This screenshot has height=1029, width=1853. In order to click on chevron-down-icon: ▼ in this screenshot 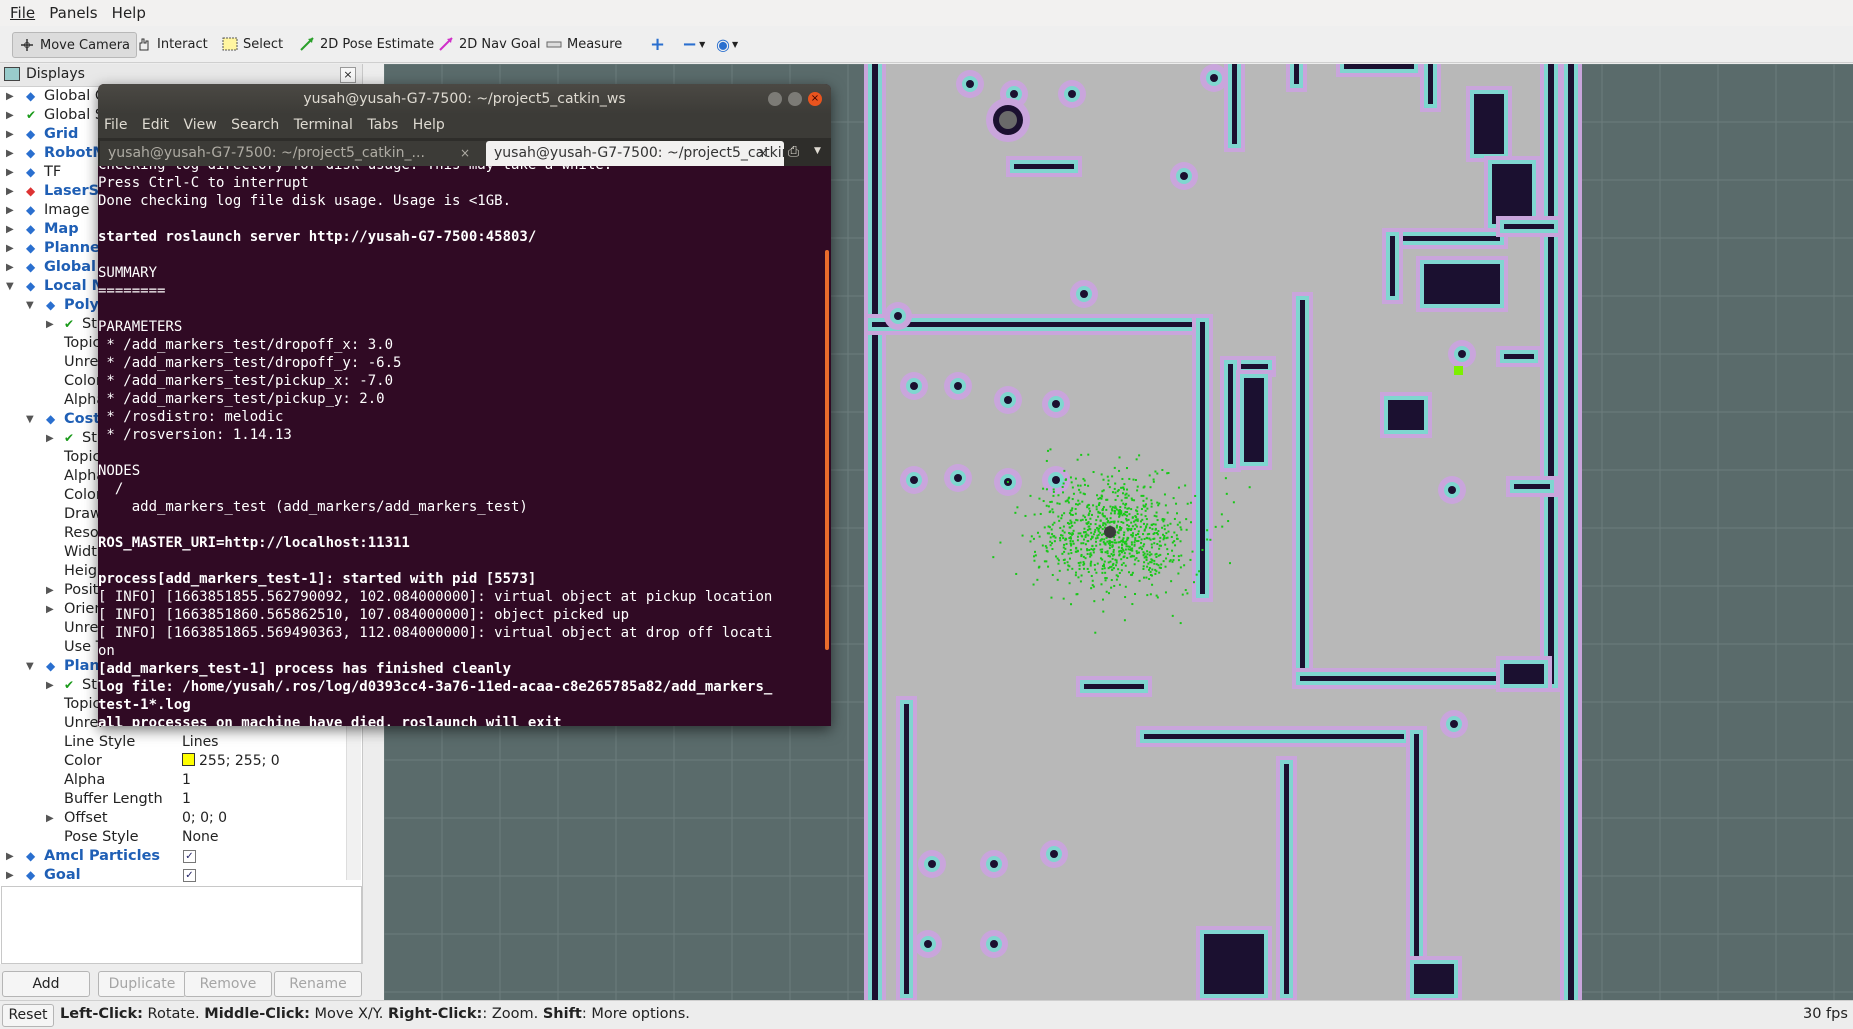, I will do `click(817, 151)`.